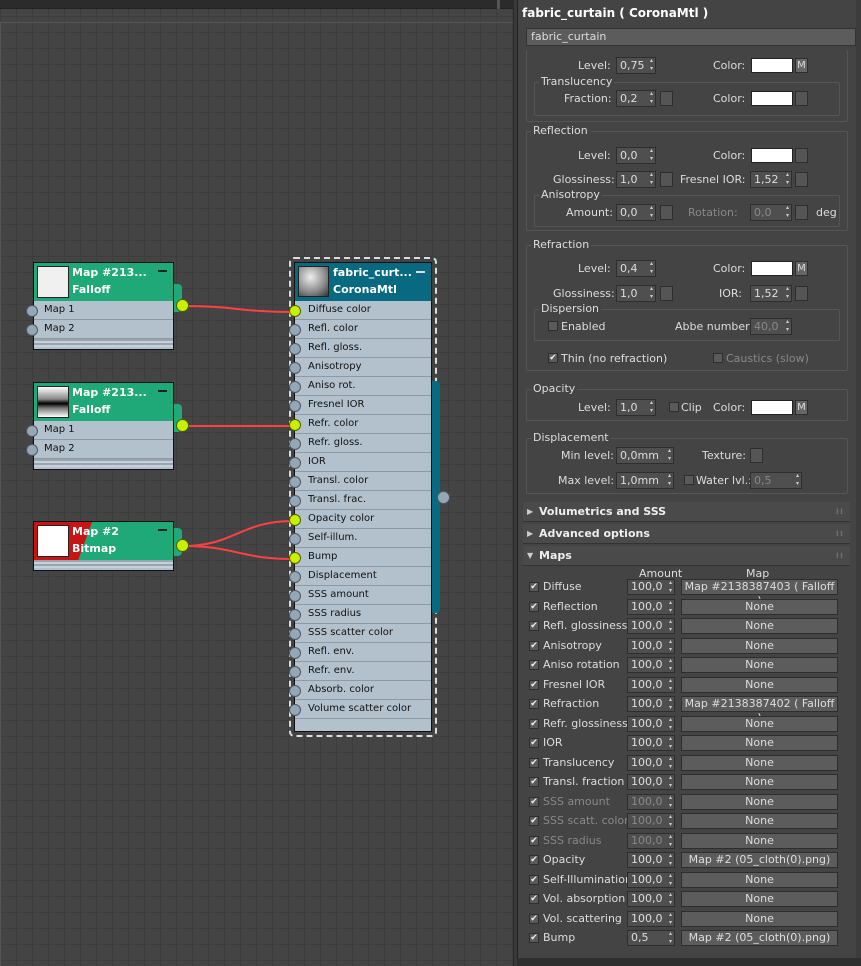 Image resolution: width=861 pixels, height=966 pixels. I want to click on material-slot: Refr. color, so click(360, 424).